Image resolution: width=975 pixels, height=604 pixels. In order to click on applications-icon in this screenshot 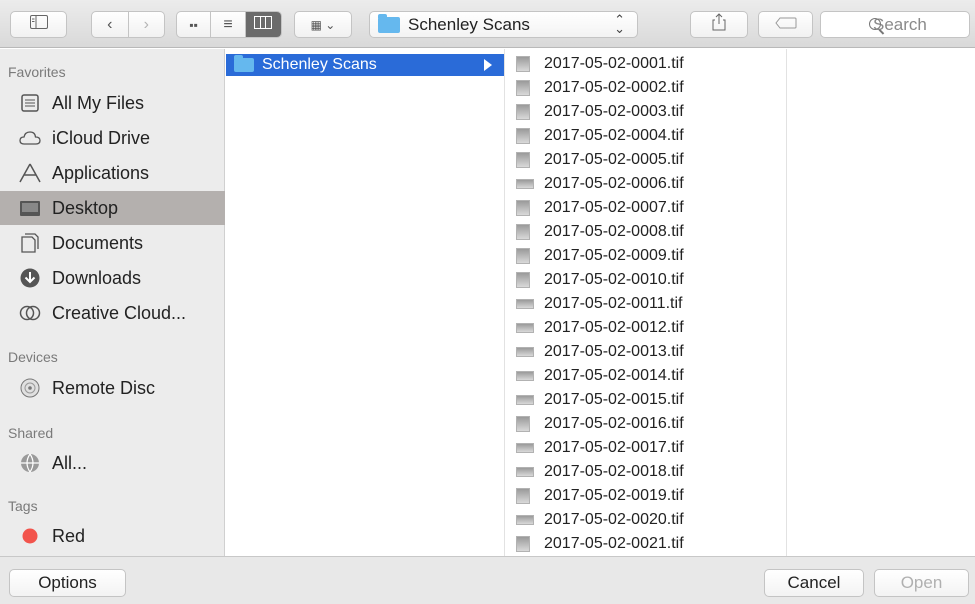, I will do `click(30, 173)`.